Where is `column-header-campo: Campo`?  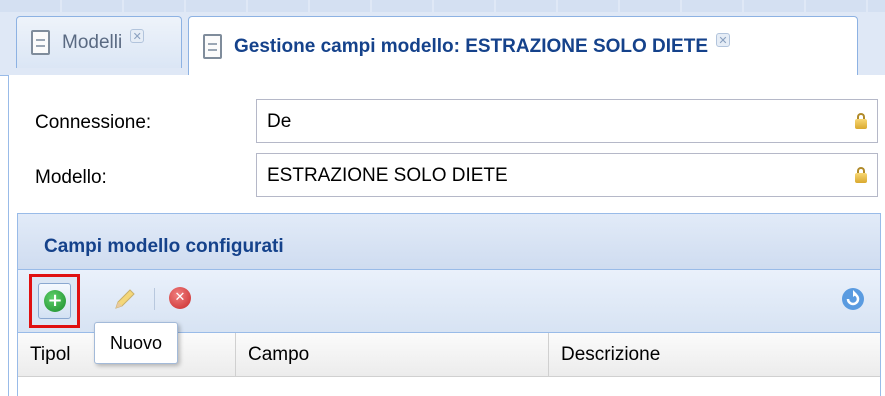
column-header-campo: Campo is located at coordinates (392, 355).